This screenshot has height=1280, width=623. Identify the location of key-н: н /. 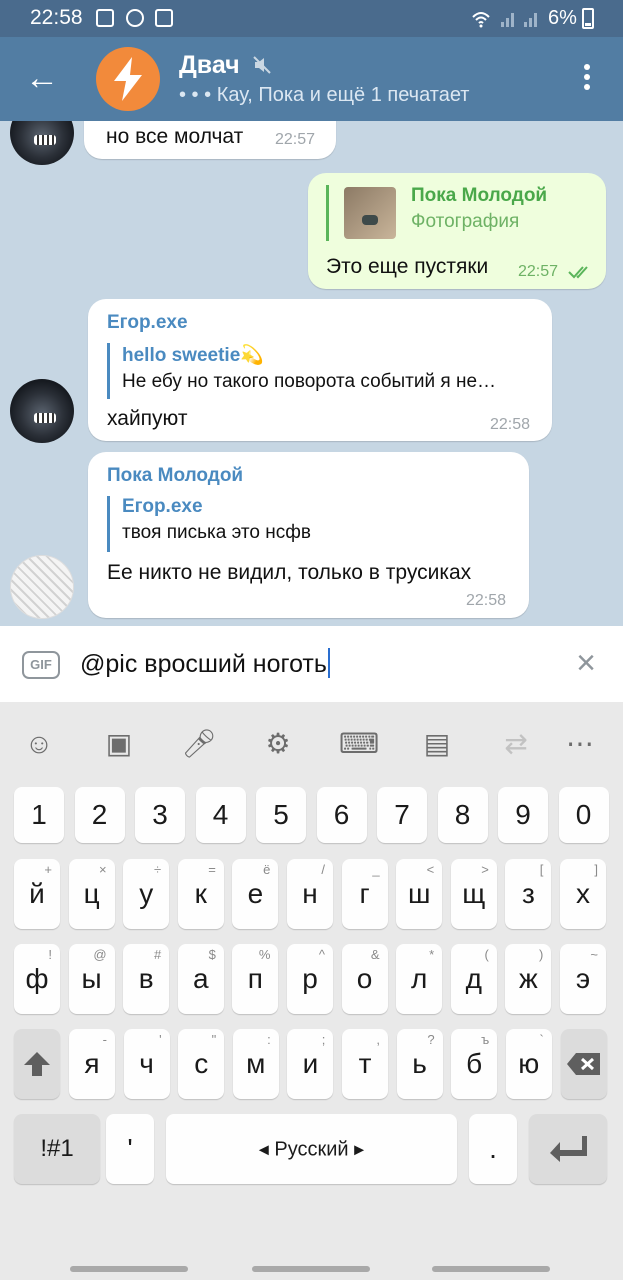
(310, 894).